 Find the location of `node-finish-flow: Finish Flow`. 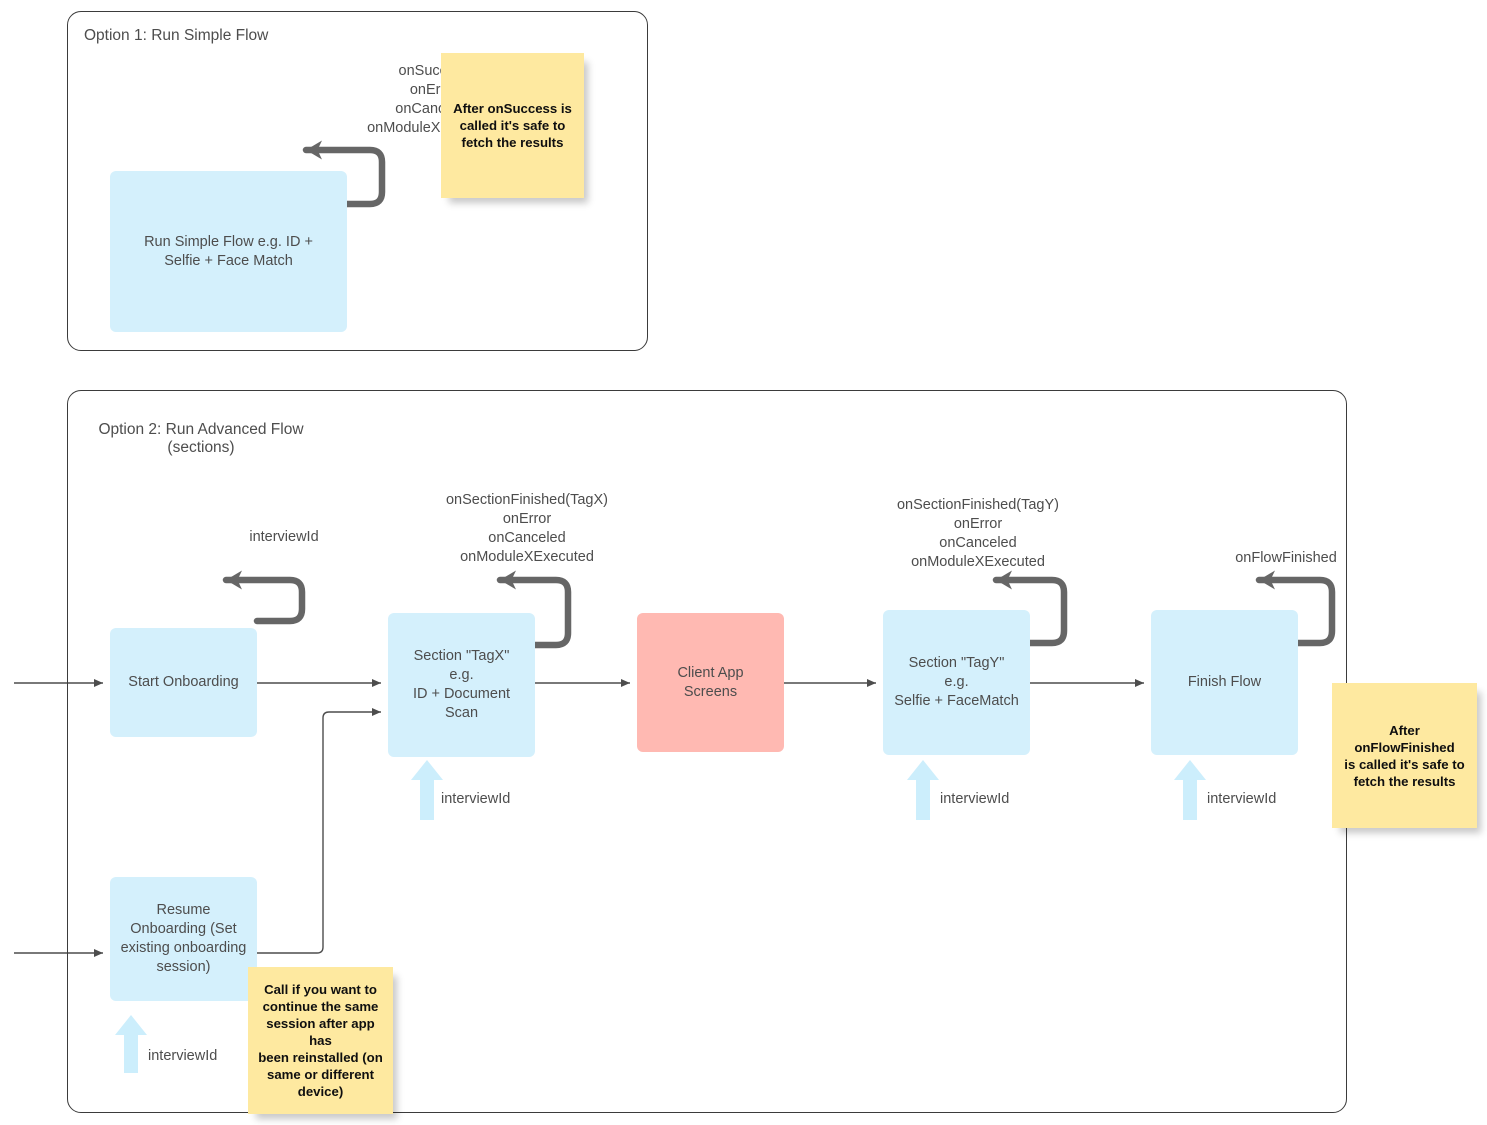

node-finish-flow: Finish Flow is located at coordinates (1224, 682).